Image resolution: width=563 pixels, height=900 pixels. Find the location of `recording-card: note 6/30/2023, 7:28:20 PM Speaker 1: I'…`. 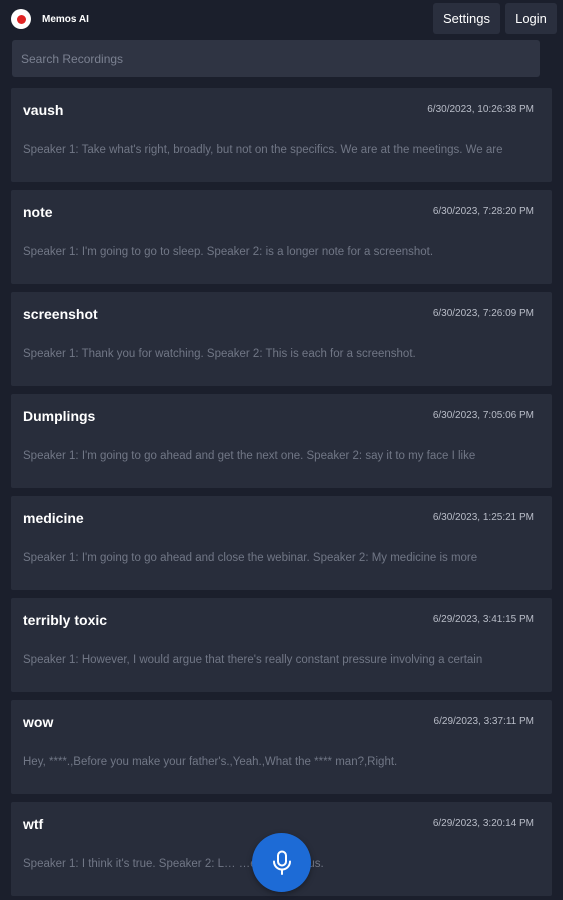

recording-card: note 6/30/2023, 7:28:20 PM Speaker 1: I'… is located at coordinates (281, 237).